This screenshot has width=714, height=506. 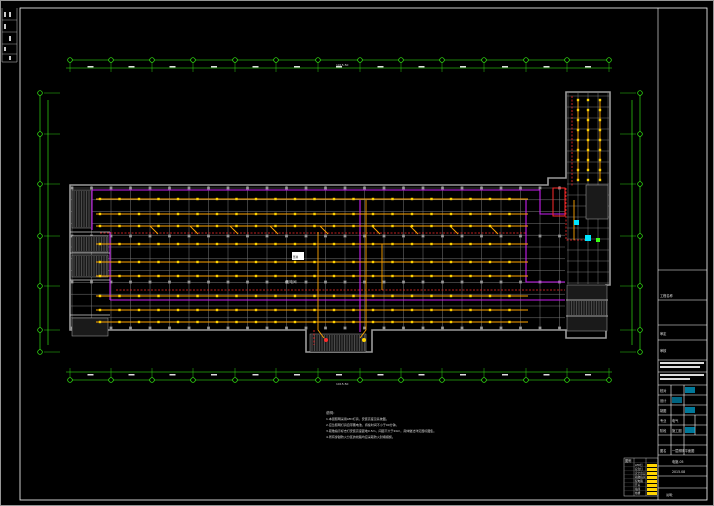 I want to click on binding-strip, so click(x=9, y=35).